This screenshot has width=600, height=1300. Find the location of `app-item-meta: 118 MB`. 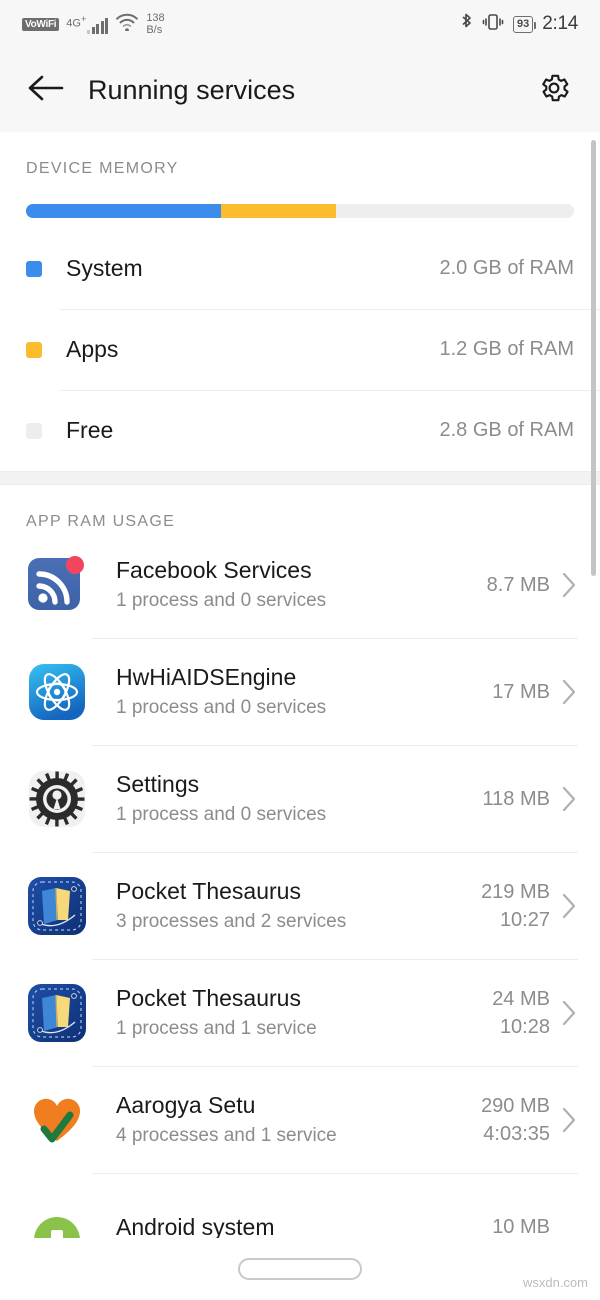

app-item-meta: 118 MB is located at coordinates (516, 799).